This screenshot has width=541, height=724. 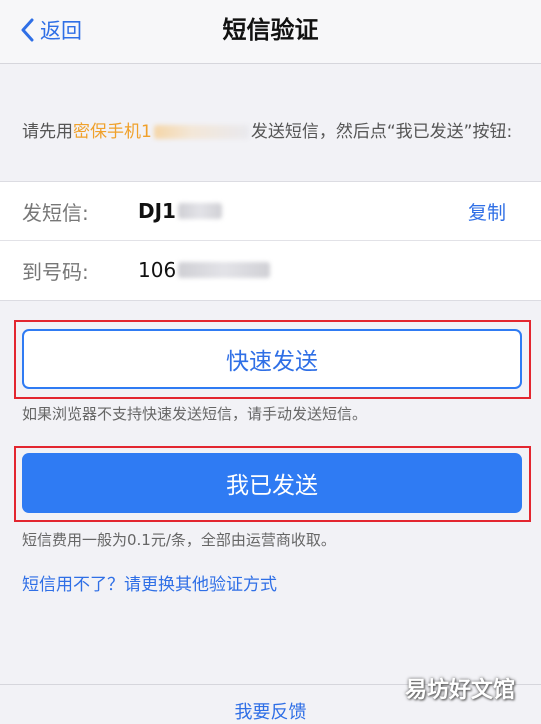 I want to click on instruction-text: 请先用密保手机1 发送短信，然后点“我已发送”按钮:, so click(x=277, y=132).